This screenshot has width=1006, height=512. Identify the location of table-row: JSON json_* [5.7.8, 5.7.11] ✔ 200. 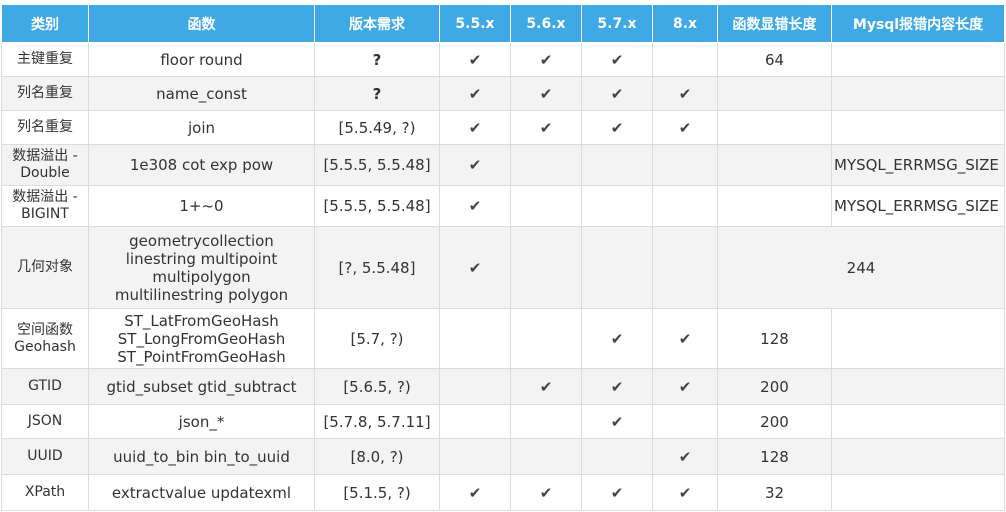
(503, 421).